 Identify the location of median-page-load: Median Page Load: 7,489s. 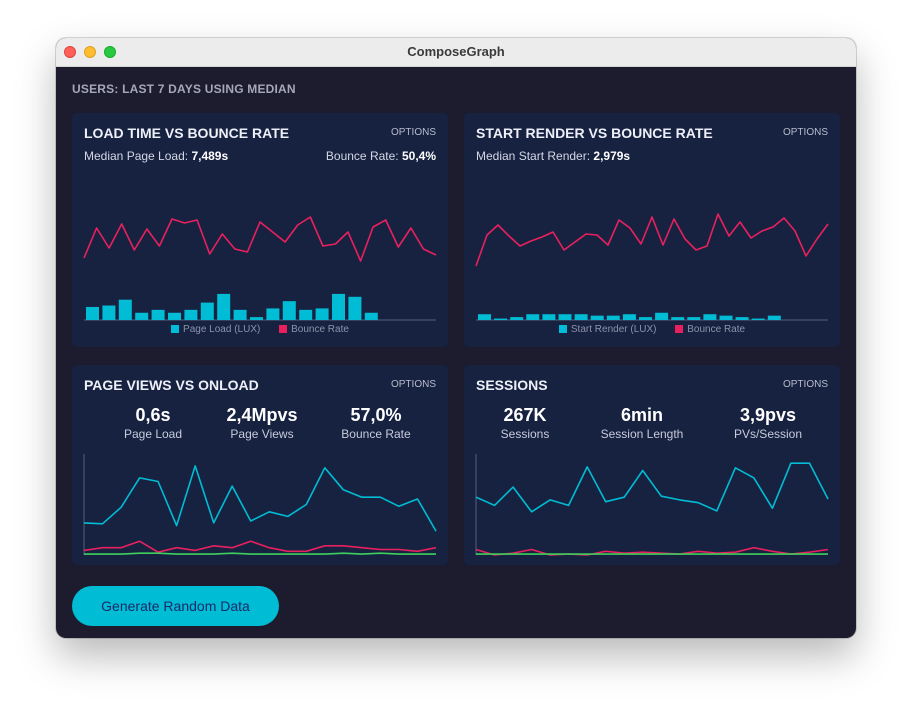
(156, 156).